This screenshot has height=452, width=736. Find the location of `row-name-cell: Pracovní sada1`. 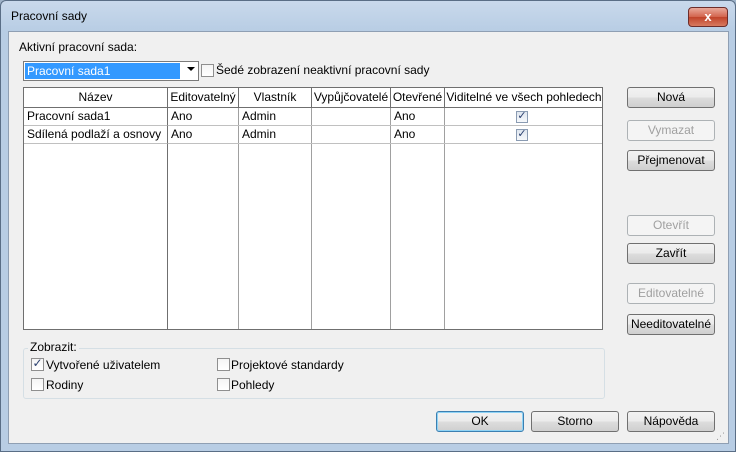

row-name-cell: Pracovní sada1 is located at coordinates (96, 117).